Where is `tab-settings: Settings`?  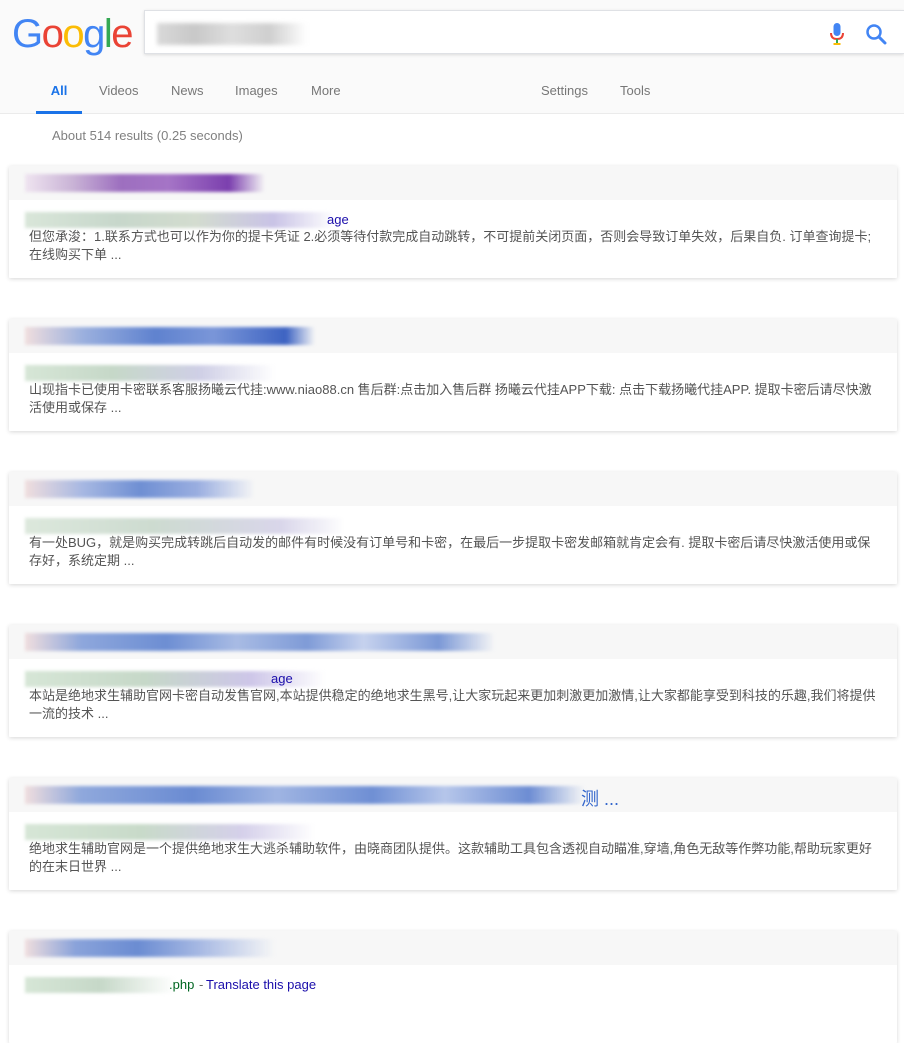
tab-settings: Settings is located at coordinates (564, 93).